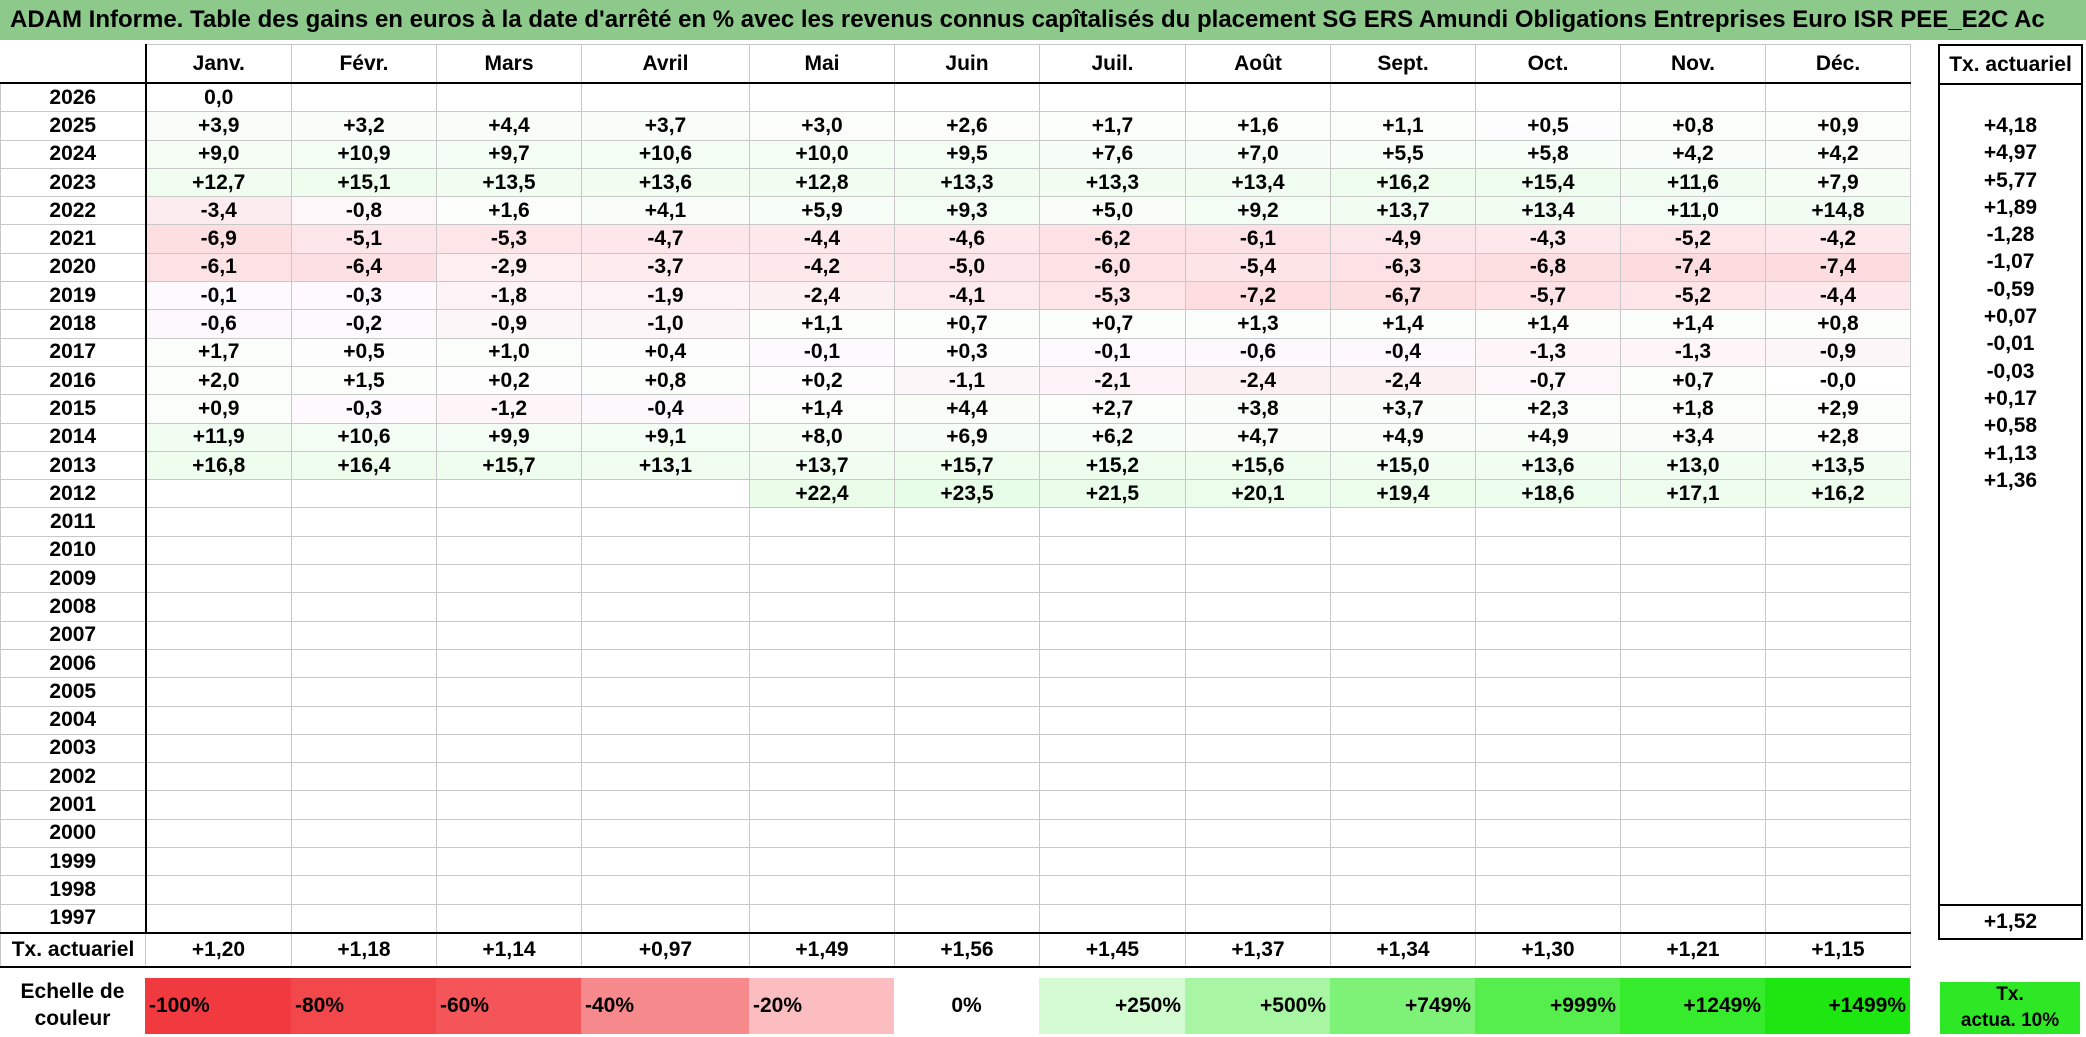  I want to click on gain-cell: +1,3, so click(1258, 324).